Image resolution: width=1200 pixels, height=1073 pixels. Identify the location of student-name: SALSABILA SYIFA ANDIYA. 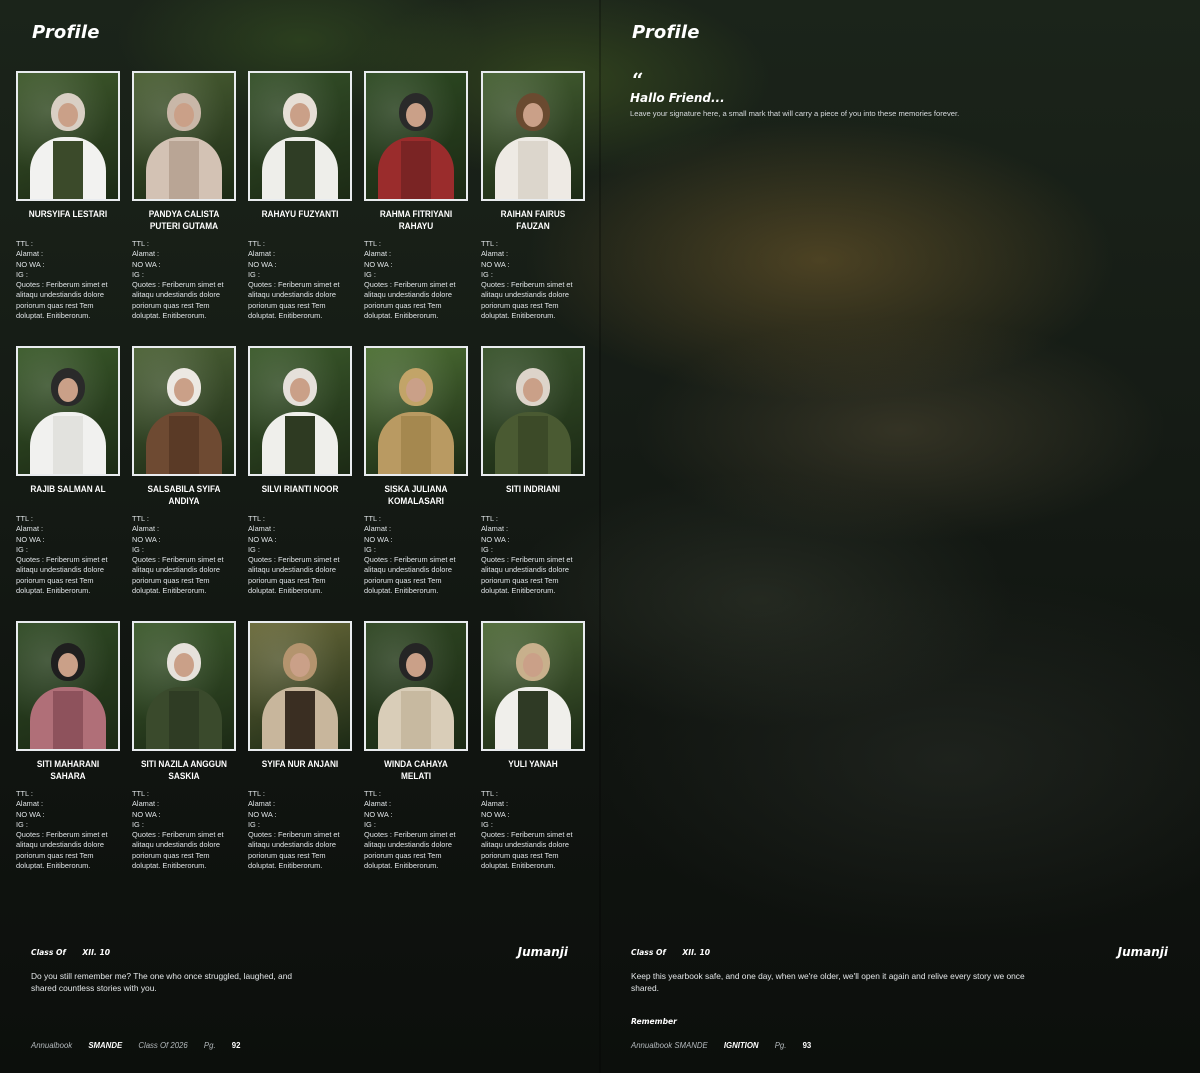
(184, 495).